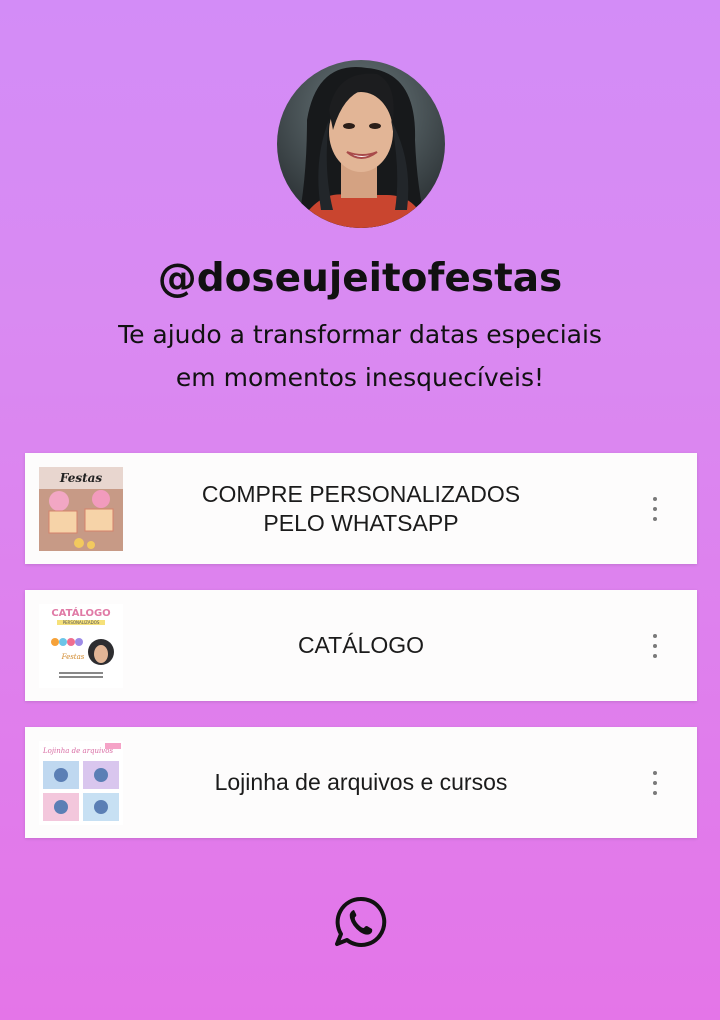  Describe the element at coordinates (361, 522) in the screenshot. I see `link-label-line-2: PELO WHATSAPP` at that location.